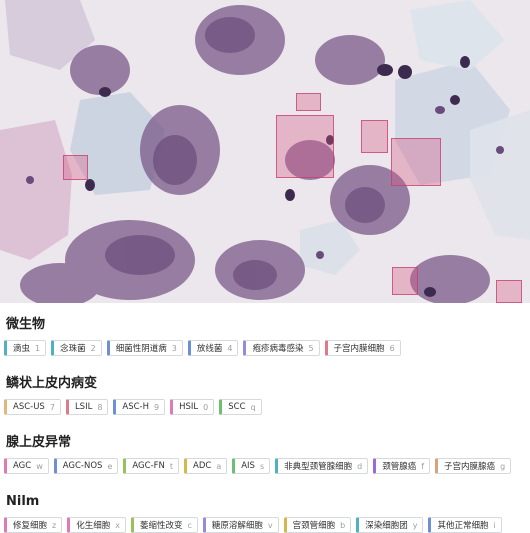 This screenshot has width=530, height=533. I want to click on label-tag: AIS s, so click(251, 466).